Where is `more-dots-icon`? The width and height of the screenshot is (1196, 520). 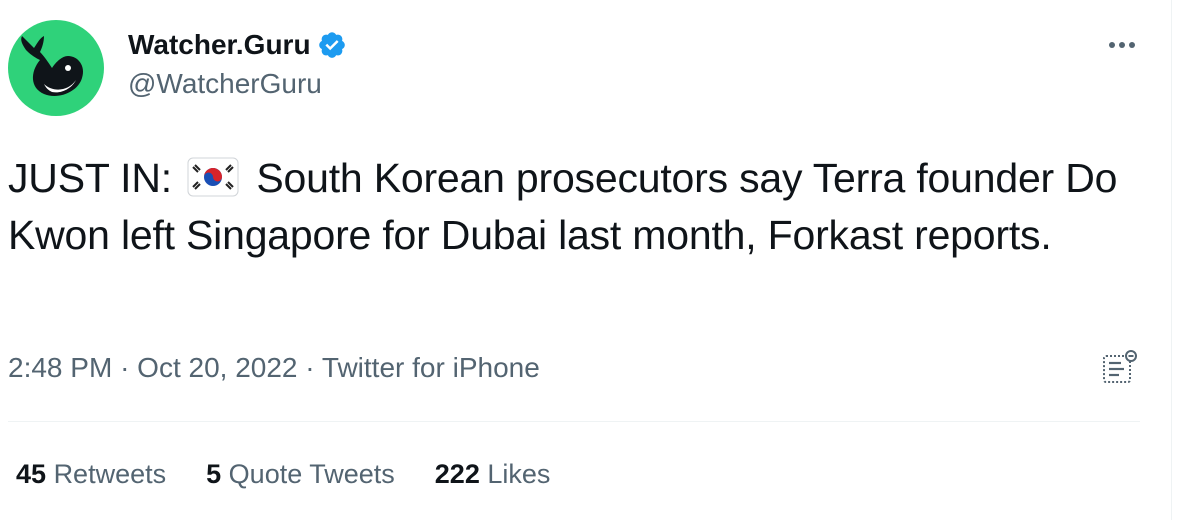
more-dots-icon is located at coordinates (1122, 45).